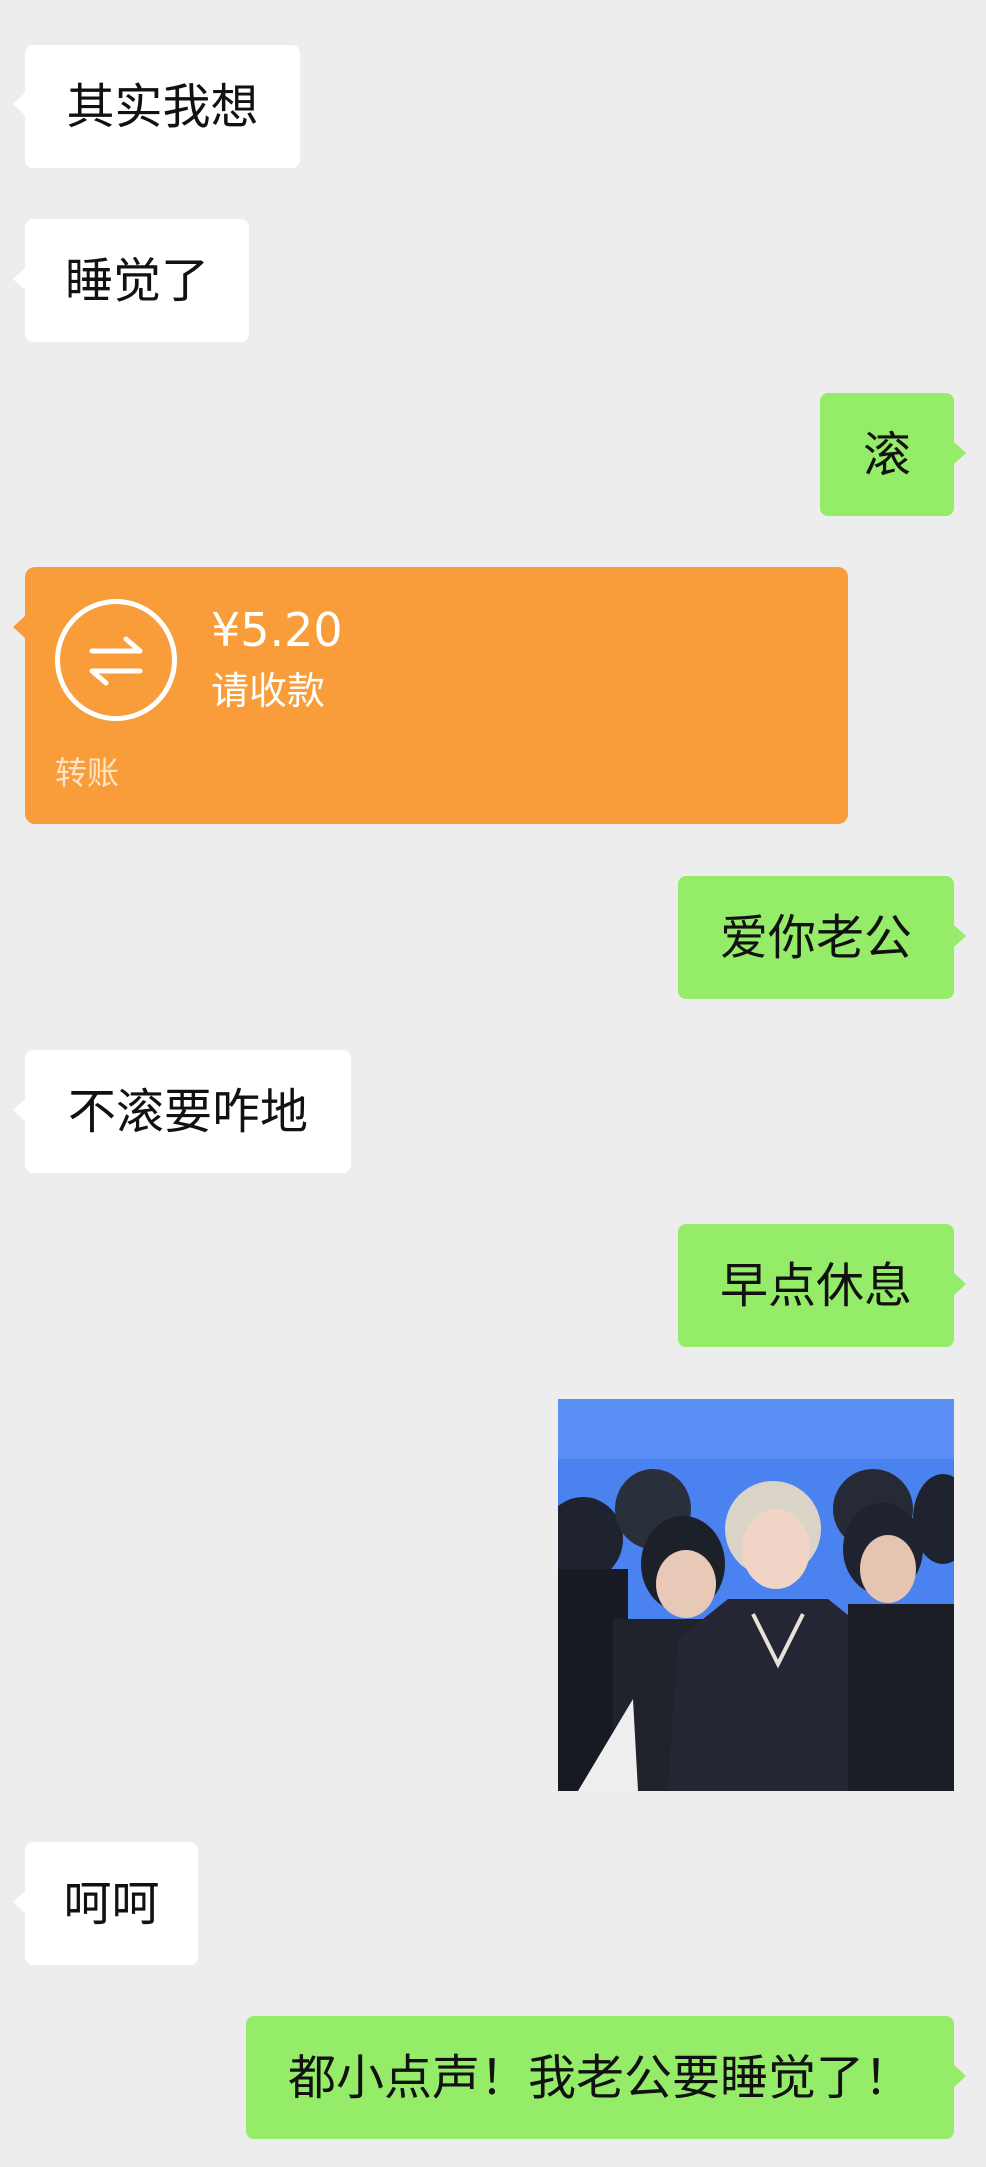 Image resolution: width=986 pixels, height=2167 pixels. I want to click on message-bubble-incoming: 不滚要咋地, so click(188, 1111).